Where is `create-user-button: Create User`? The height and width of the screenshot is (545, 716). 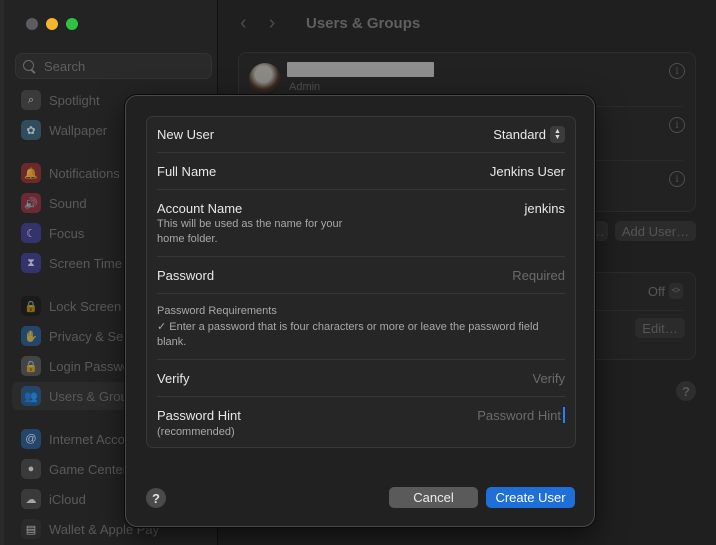
create-user-button: Create User is located at coordinates (530, 497).